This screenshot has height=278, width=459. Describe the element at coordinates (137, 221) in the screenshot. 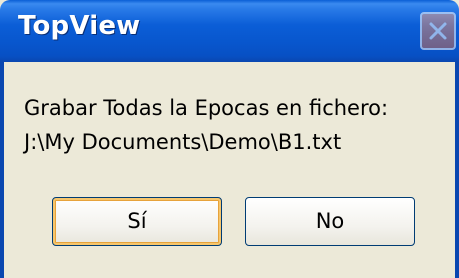

I see `yes-button: Sí` at that location.